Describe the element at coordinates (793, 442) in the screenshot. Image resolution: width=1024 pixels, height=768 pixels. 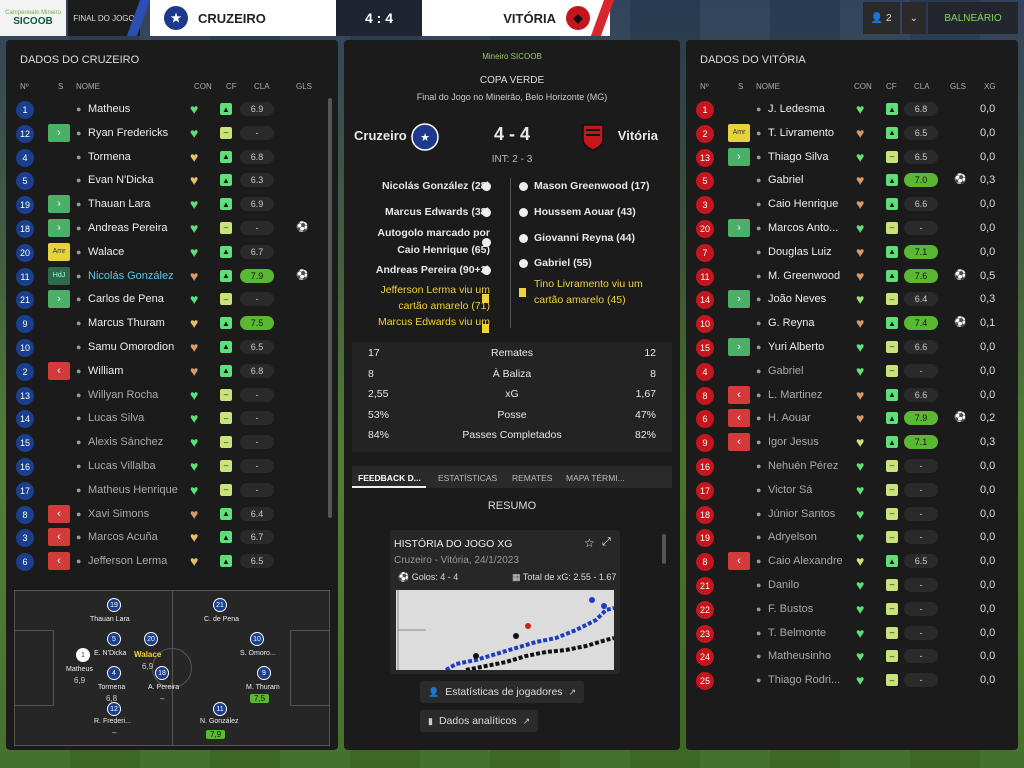
I see `player-name: Igor Jesus` at that location.